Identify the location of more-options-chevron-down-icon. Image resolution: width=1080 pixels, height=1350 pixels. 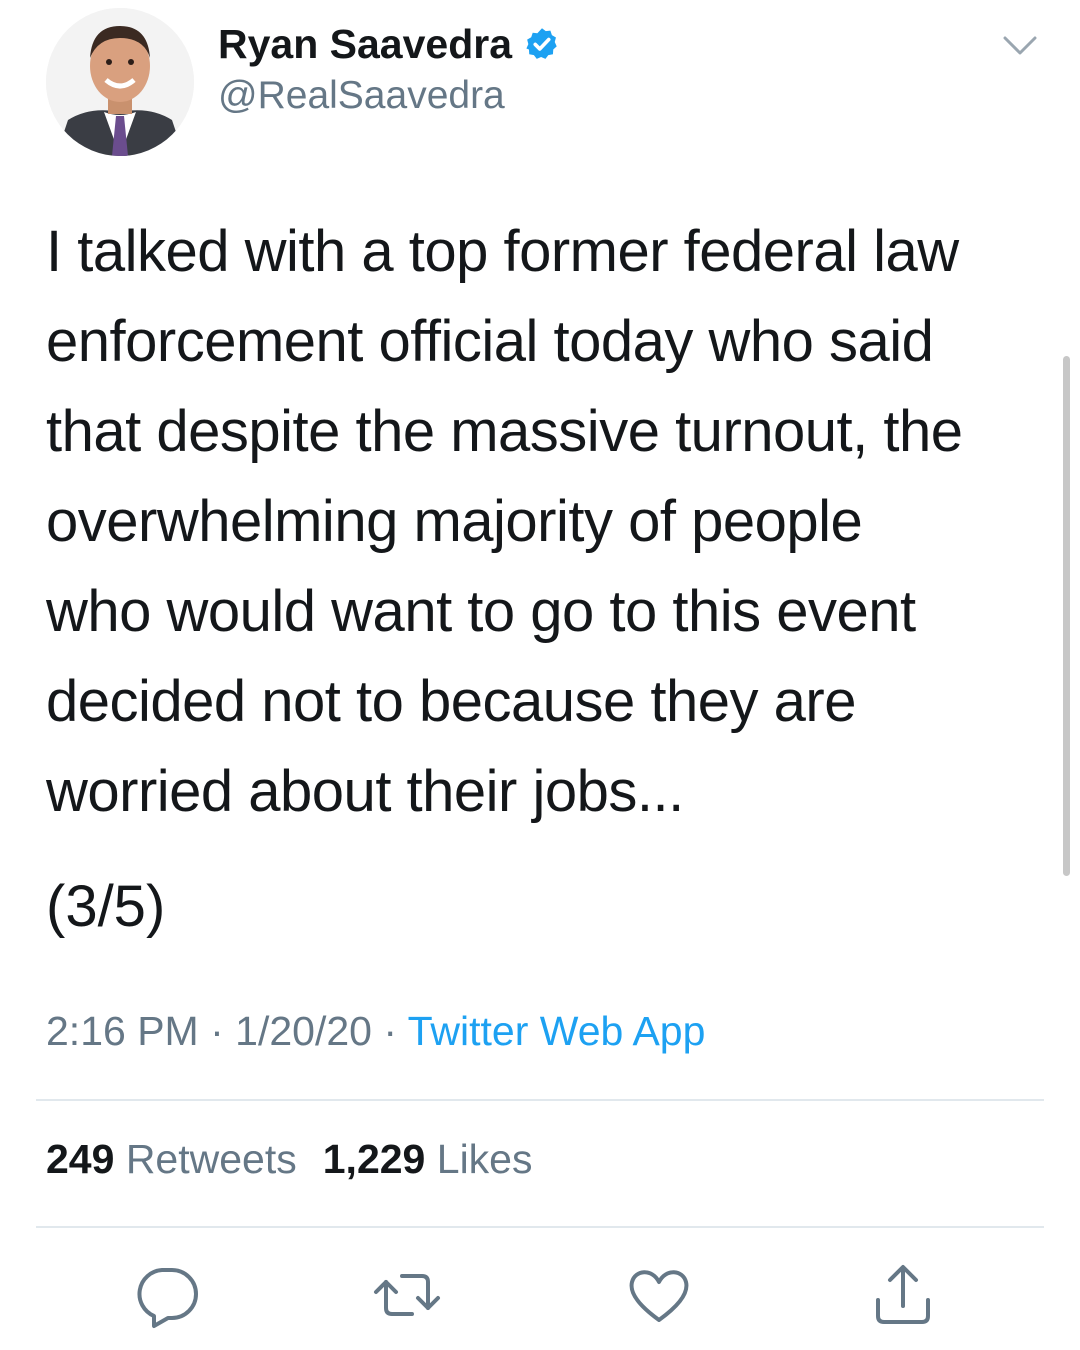
(1020, 45).